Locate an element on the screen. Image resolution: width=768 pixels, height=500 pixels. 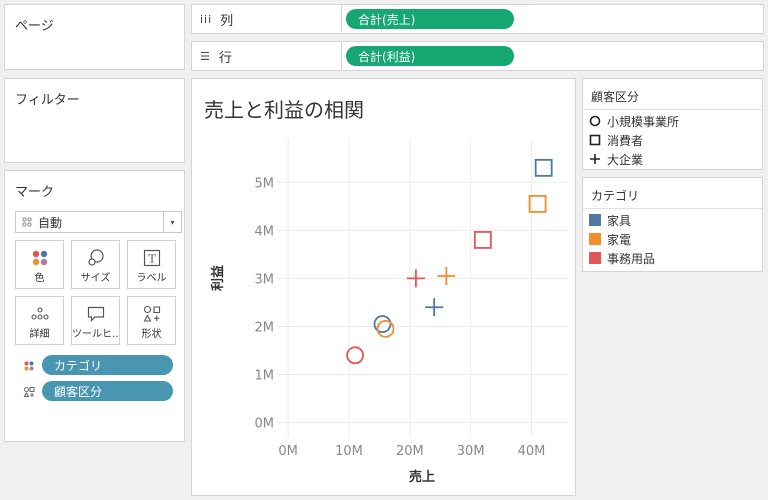
square-icon is located at coordinates (595, 140).